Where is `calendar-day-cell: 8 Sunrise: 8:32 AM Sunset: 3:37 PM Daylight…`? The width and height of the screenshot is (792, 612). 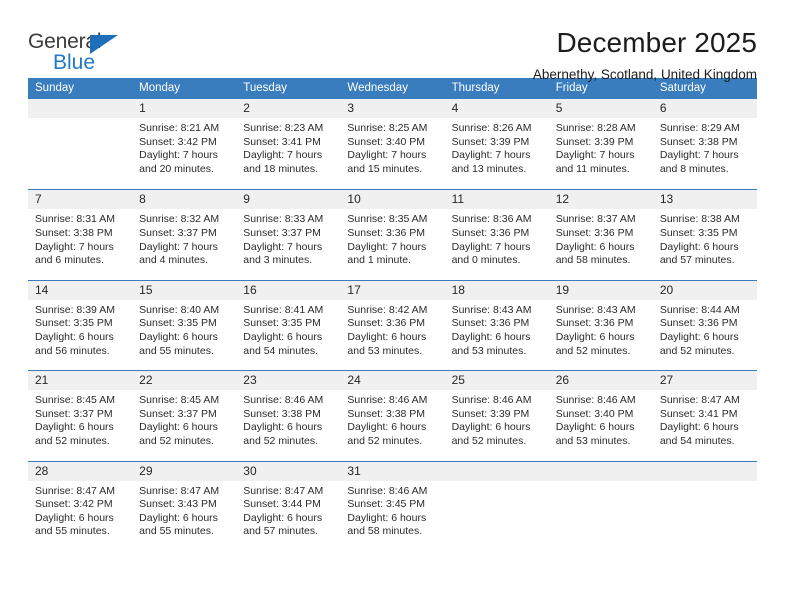 calendar-day-cell: 8 Sunrise: 8:32 AM Sunset: 3:37 PM Daylight… is located at coordinates (184, 235).